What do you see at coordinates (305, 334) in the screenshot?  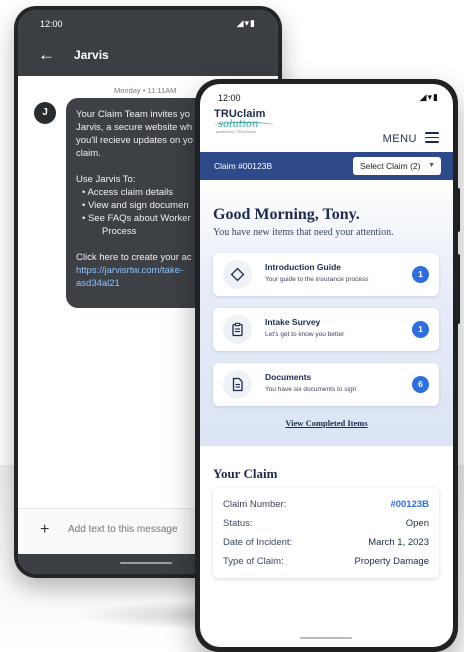 I see `task-subtitle: Let's get to know you better` at bounding box center [305, 334].